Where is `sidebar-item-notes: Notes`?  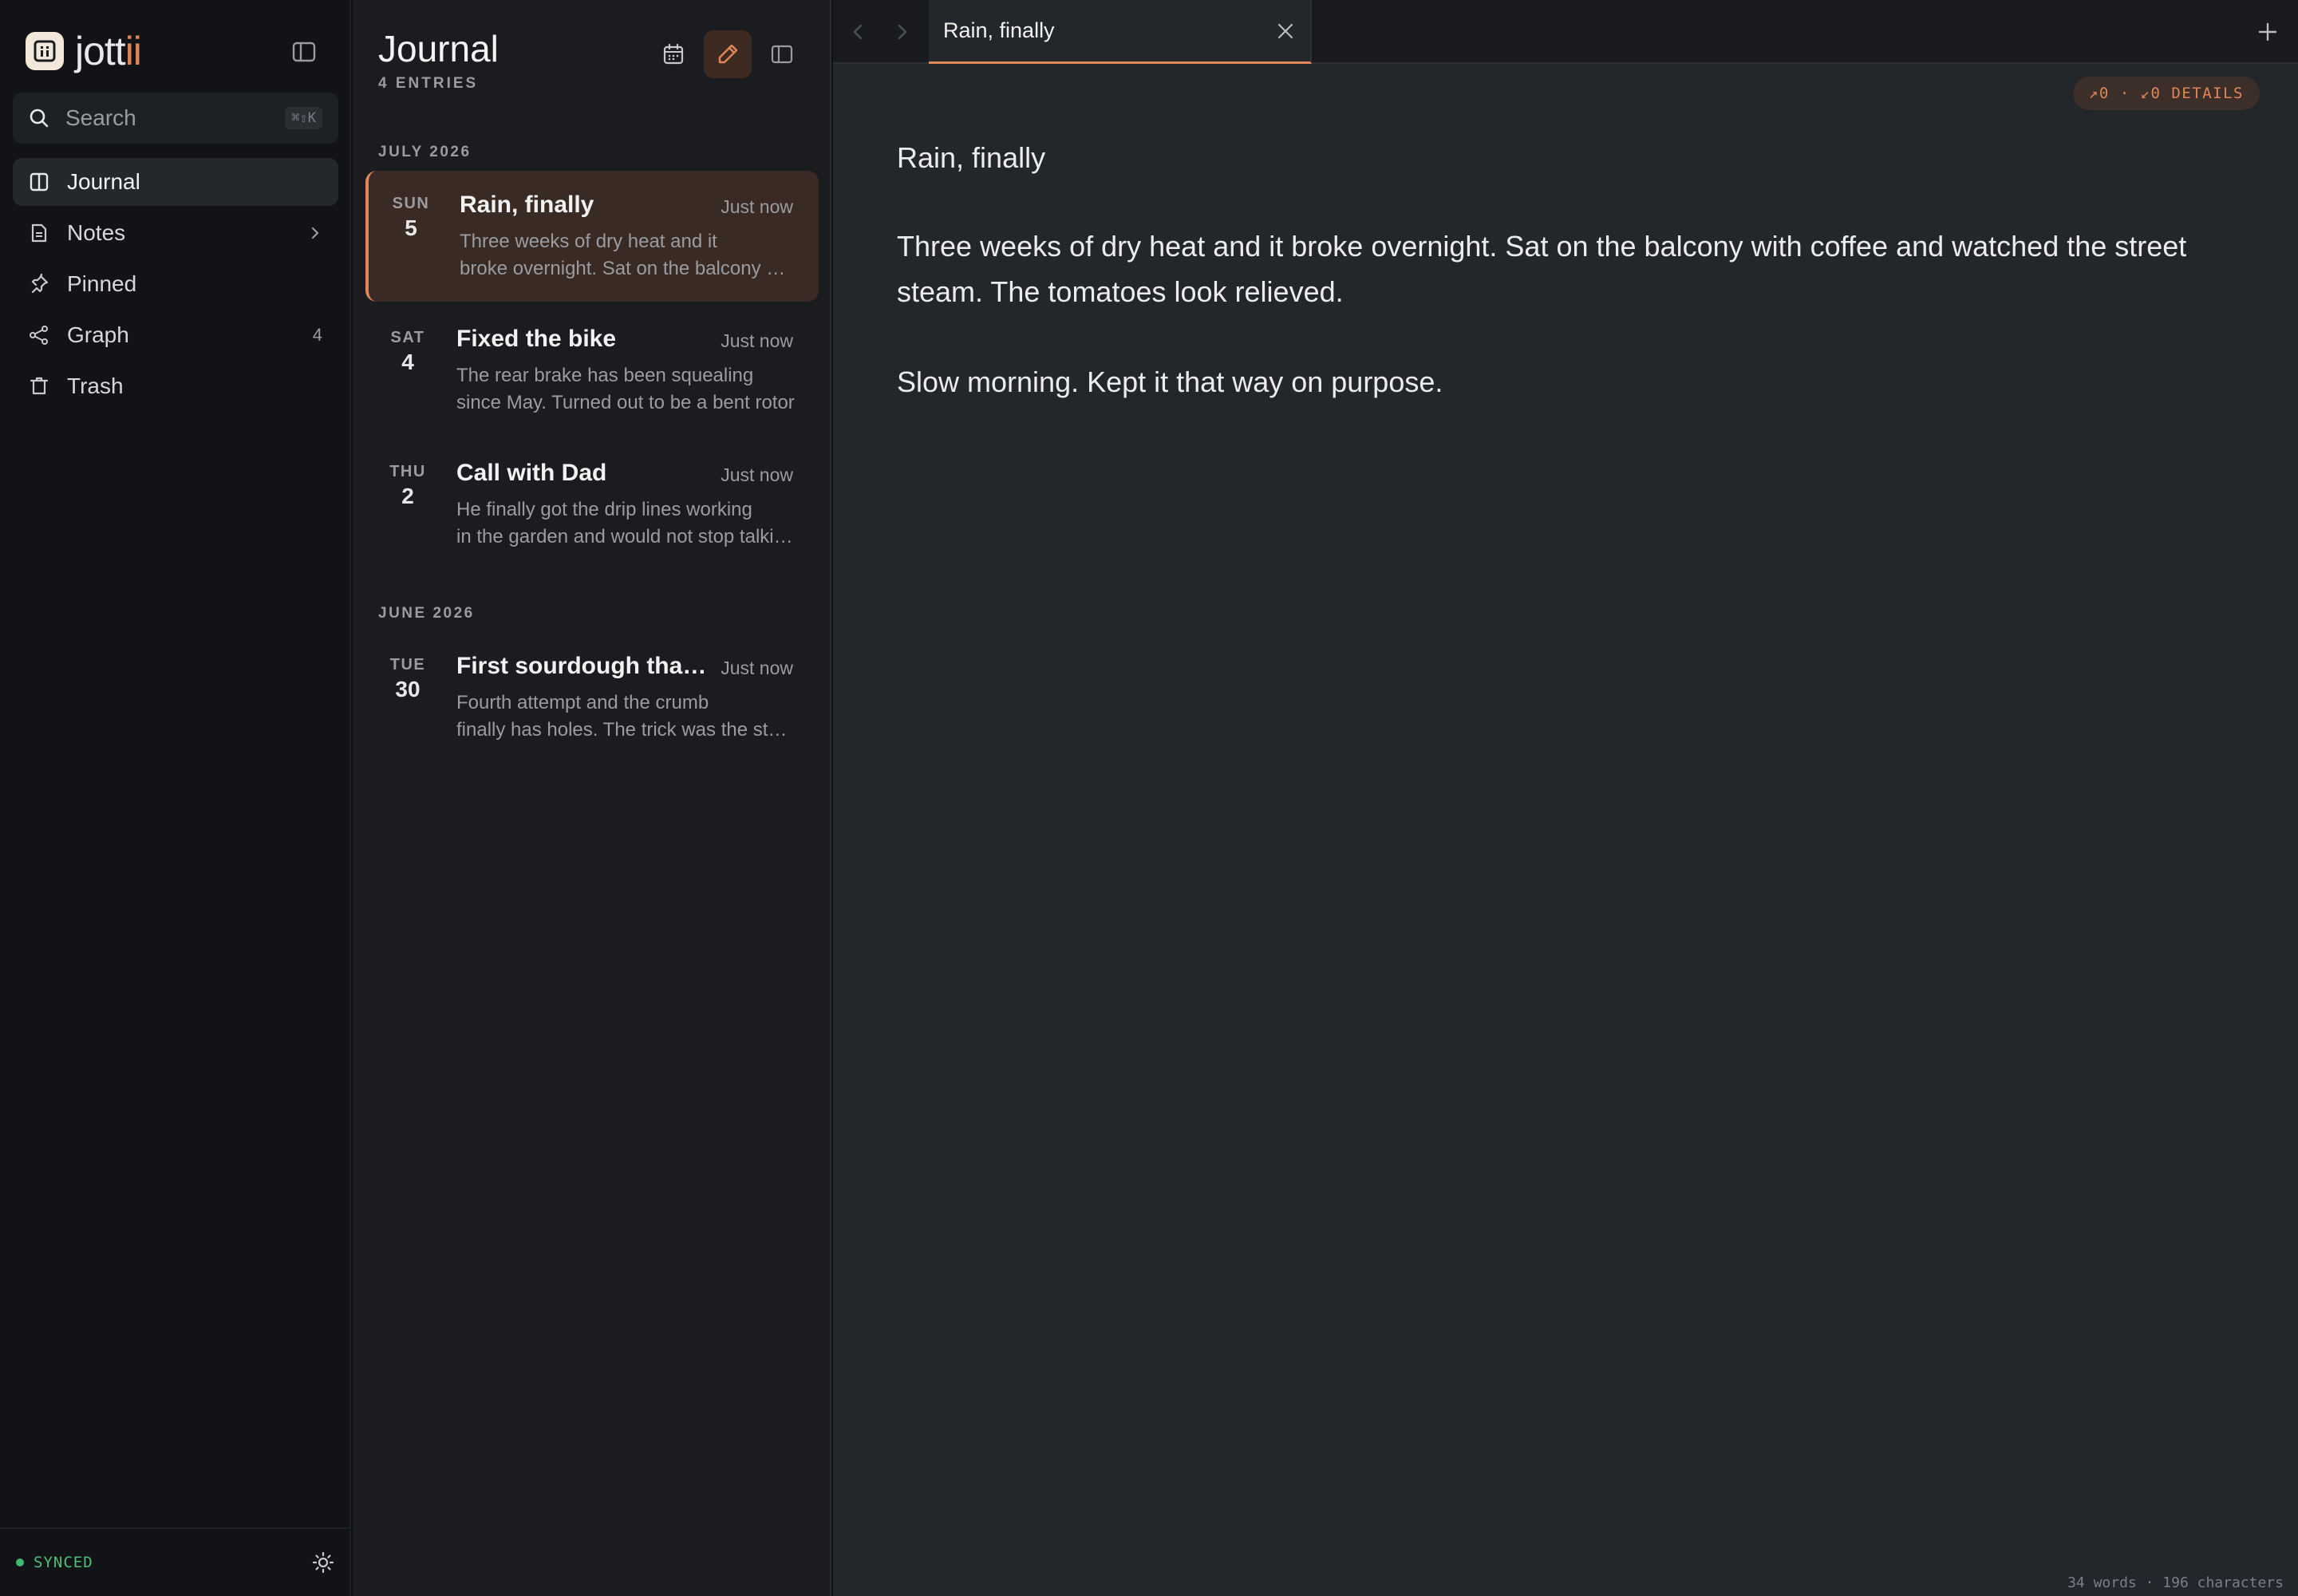 sidebar-item-notes: Notes is located at coordinates (176, 233).